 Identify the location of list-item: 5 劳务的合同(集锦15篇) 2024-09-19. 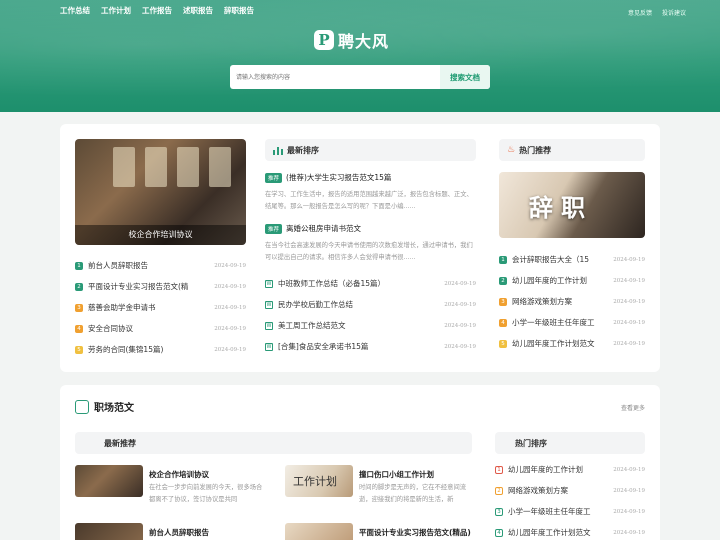
(160, 349).